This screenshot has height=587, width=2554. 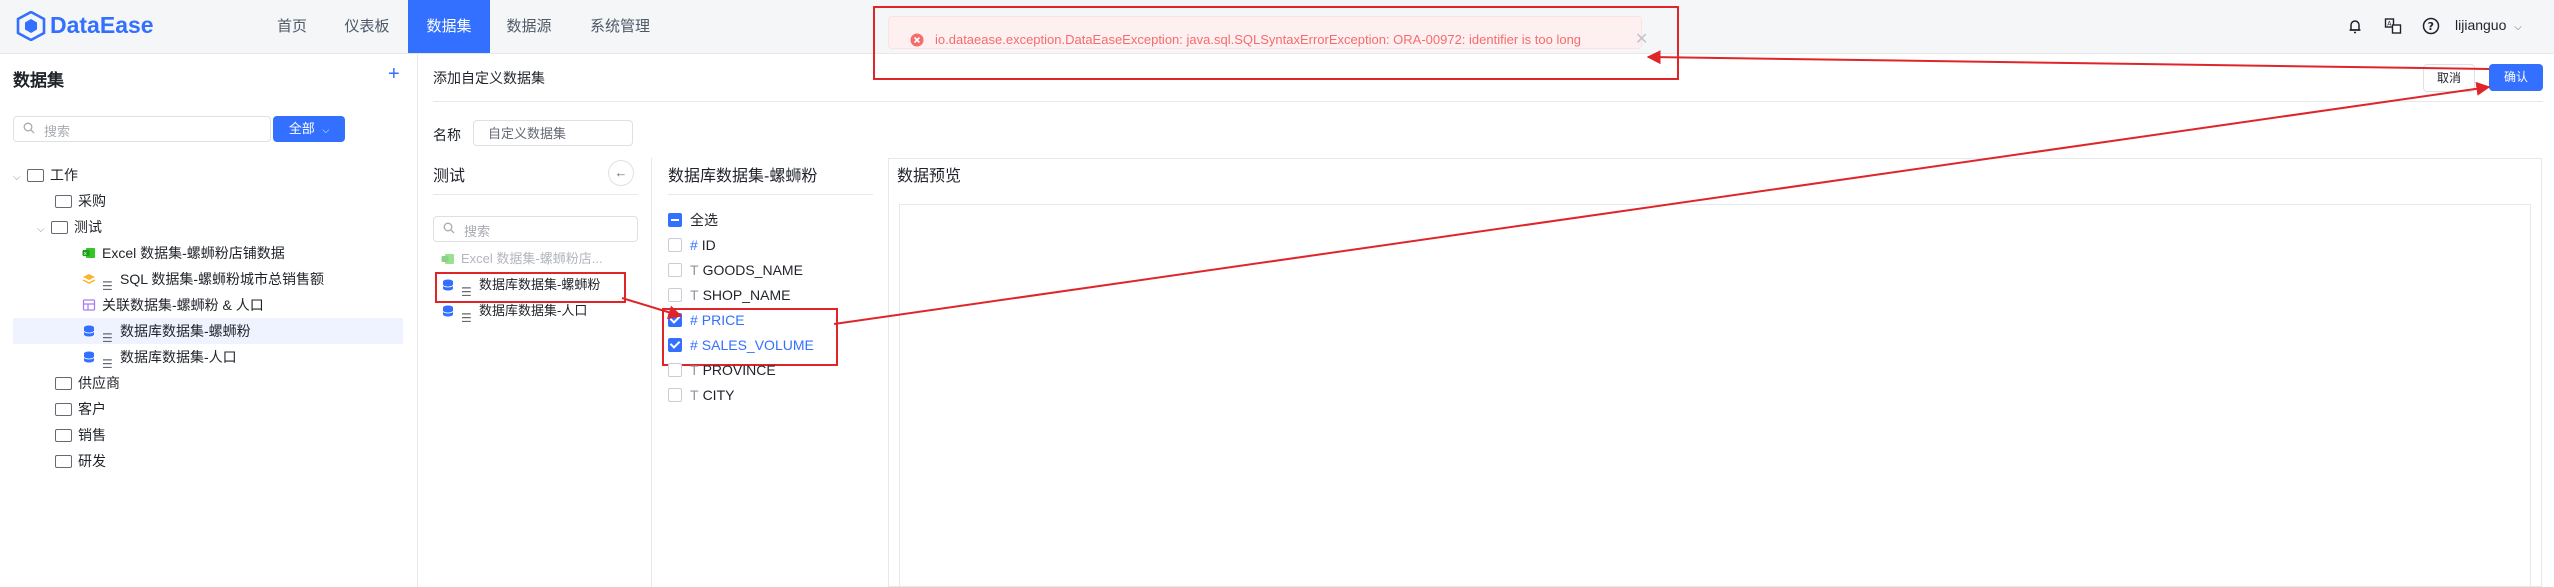 I want to click on tree-label: 数据库数据集-人口, so click(x=178, y=357).